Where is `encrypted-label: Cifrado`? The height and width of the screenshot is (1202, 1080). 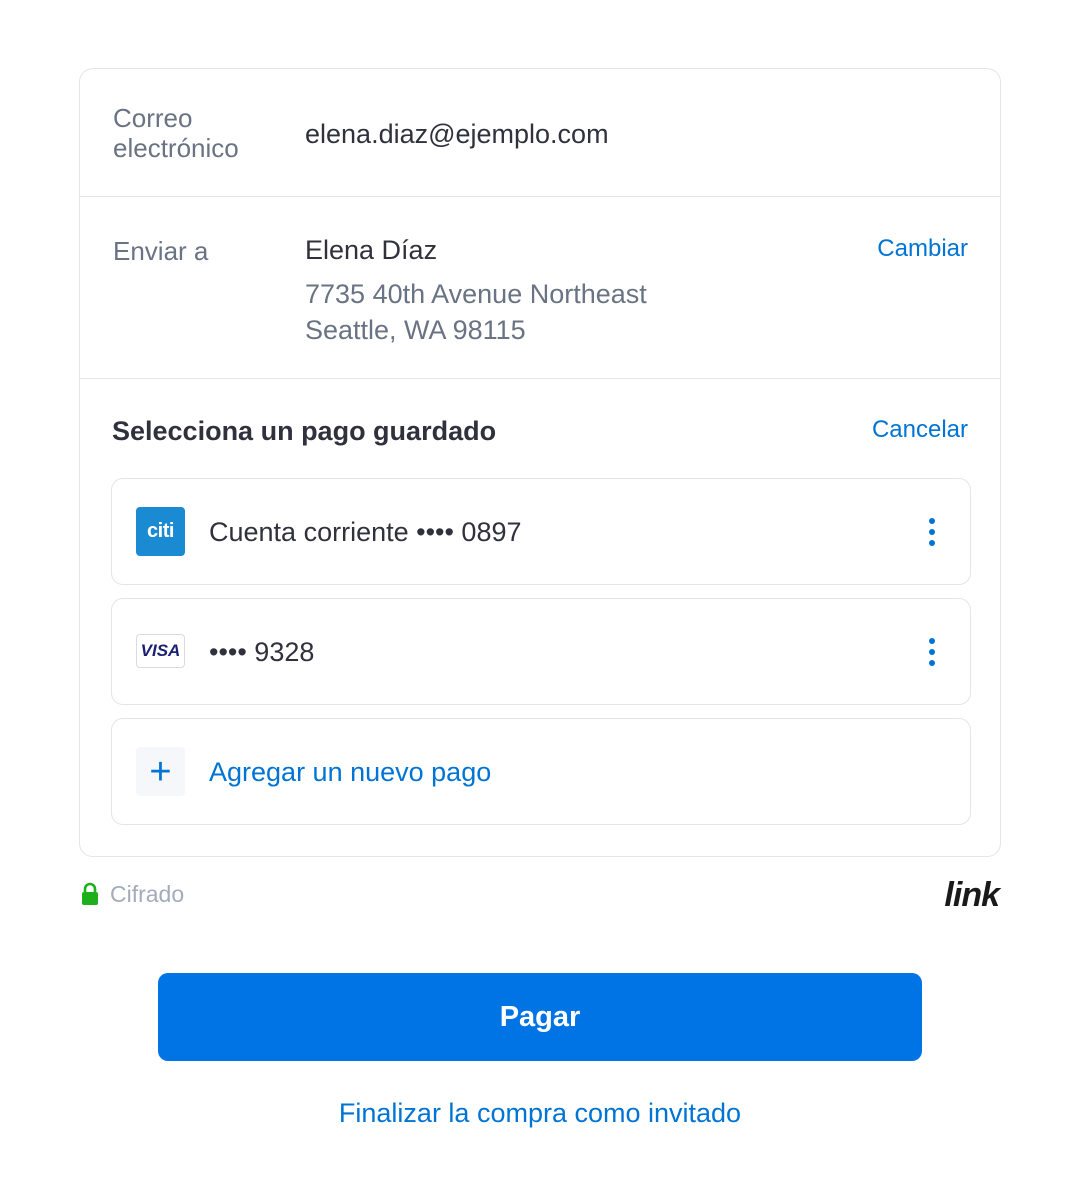 encrypted-label: Cifrado is located at coordinates (147, 894).